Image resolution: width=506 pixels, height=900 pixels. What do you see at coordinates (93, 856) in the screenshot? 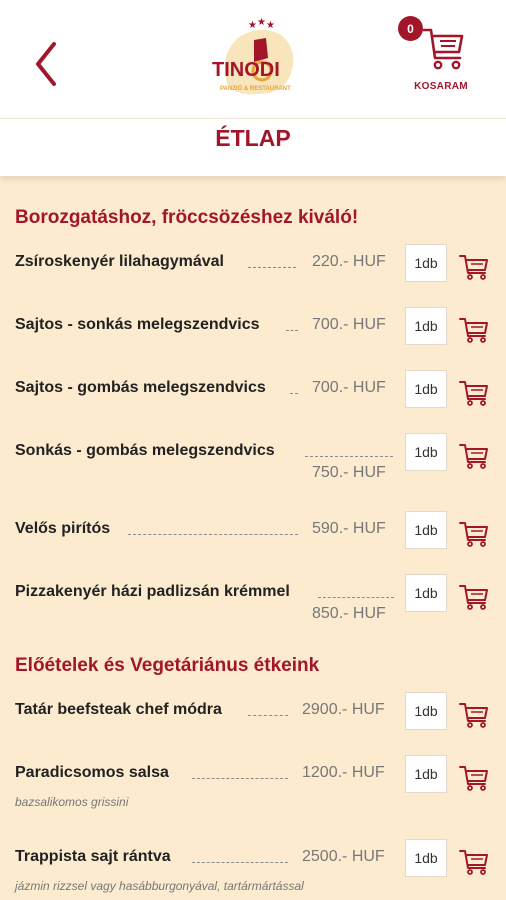
I see `item-name: Trappista sajt rántva` at bounding box center [93, 856].